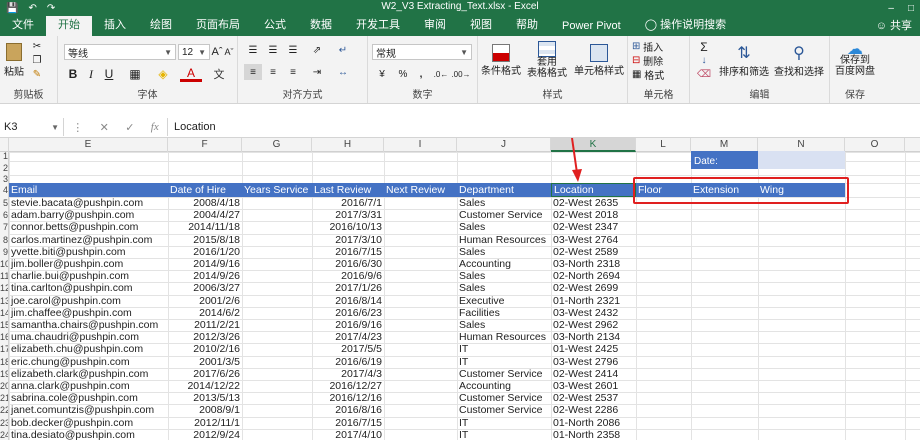 This screenshot has width=920, height=440. I want to click on decrease-decimal-icon: .00→, so click(460, 74).